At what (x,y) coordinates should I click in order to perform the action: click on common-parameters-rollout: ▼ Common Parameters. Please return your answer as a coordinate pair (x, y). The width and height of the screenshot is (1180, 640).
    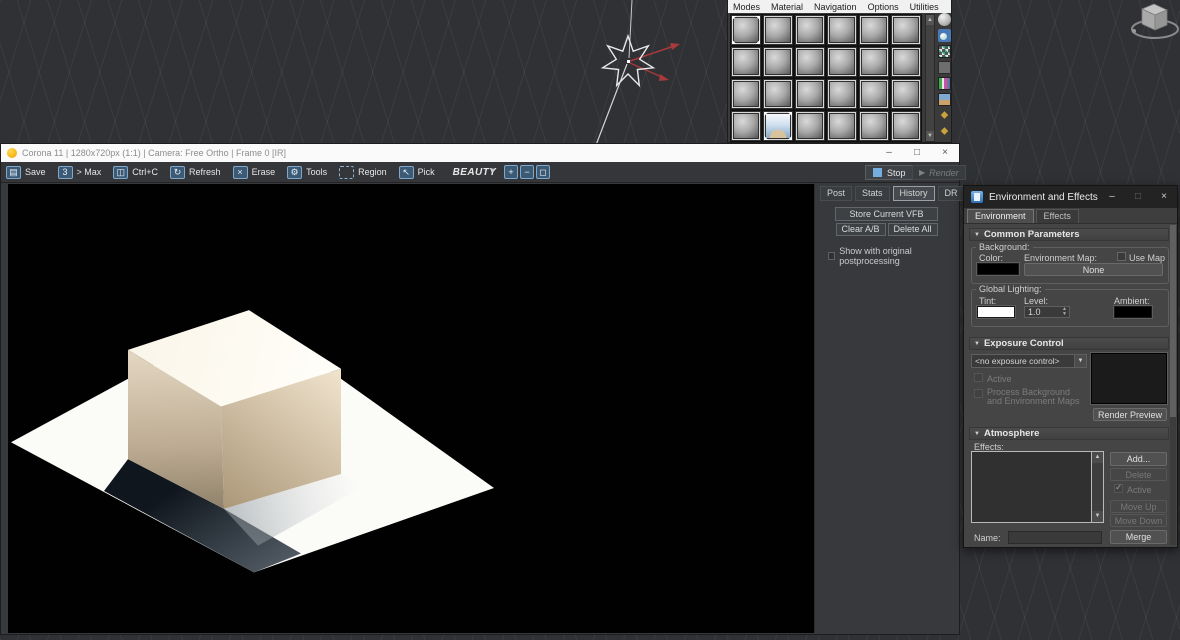
    Looking at the image, I should click on (1069, 234).